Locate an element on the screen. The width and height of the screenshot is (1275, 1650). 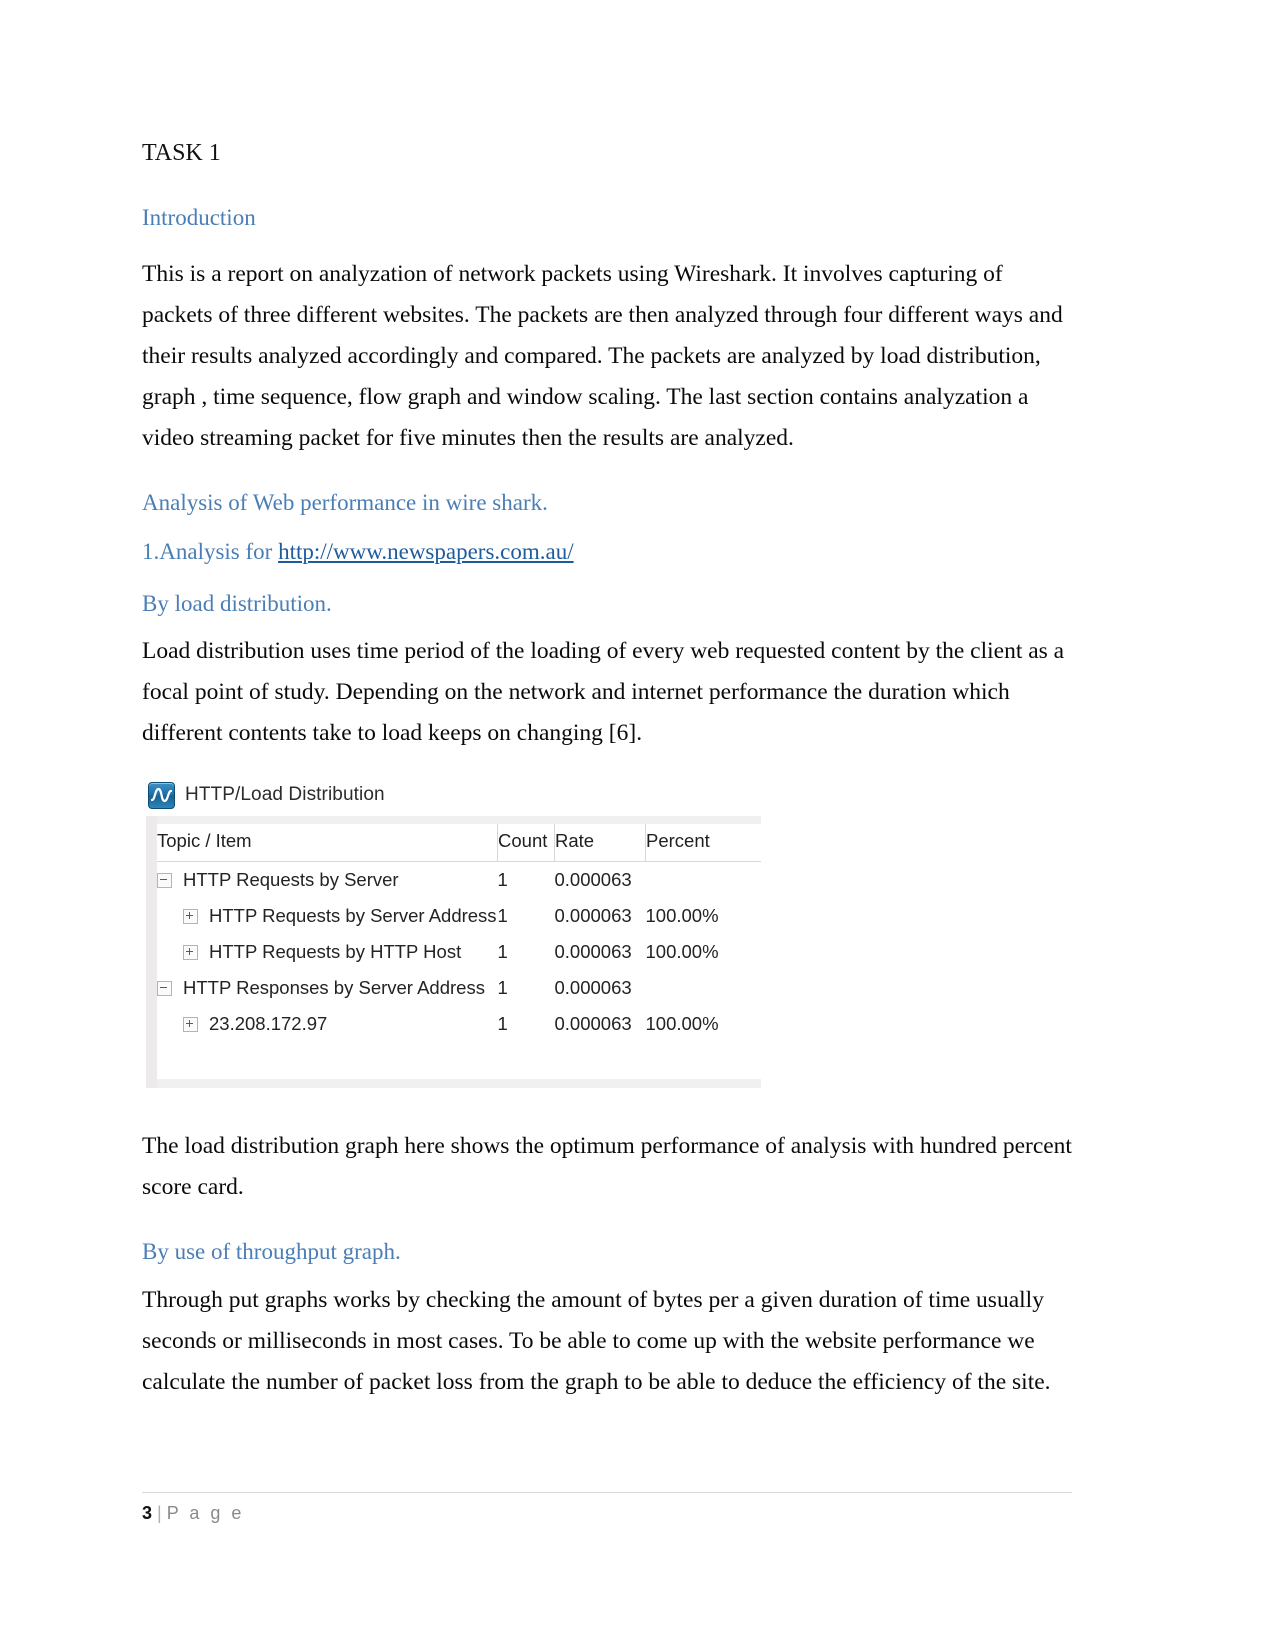
row-topic-label: HTTP Requests by Server Address is located at coordinates (353, 916).